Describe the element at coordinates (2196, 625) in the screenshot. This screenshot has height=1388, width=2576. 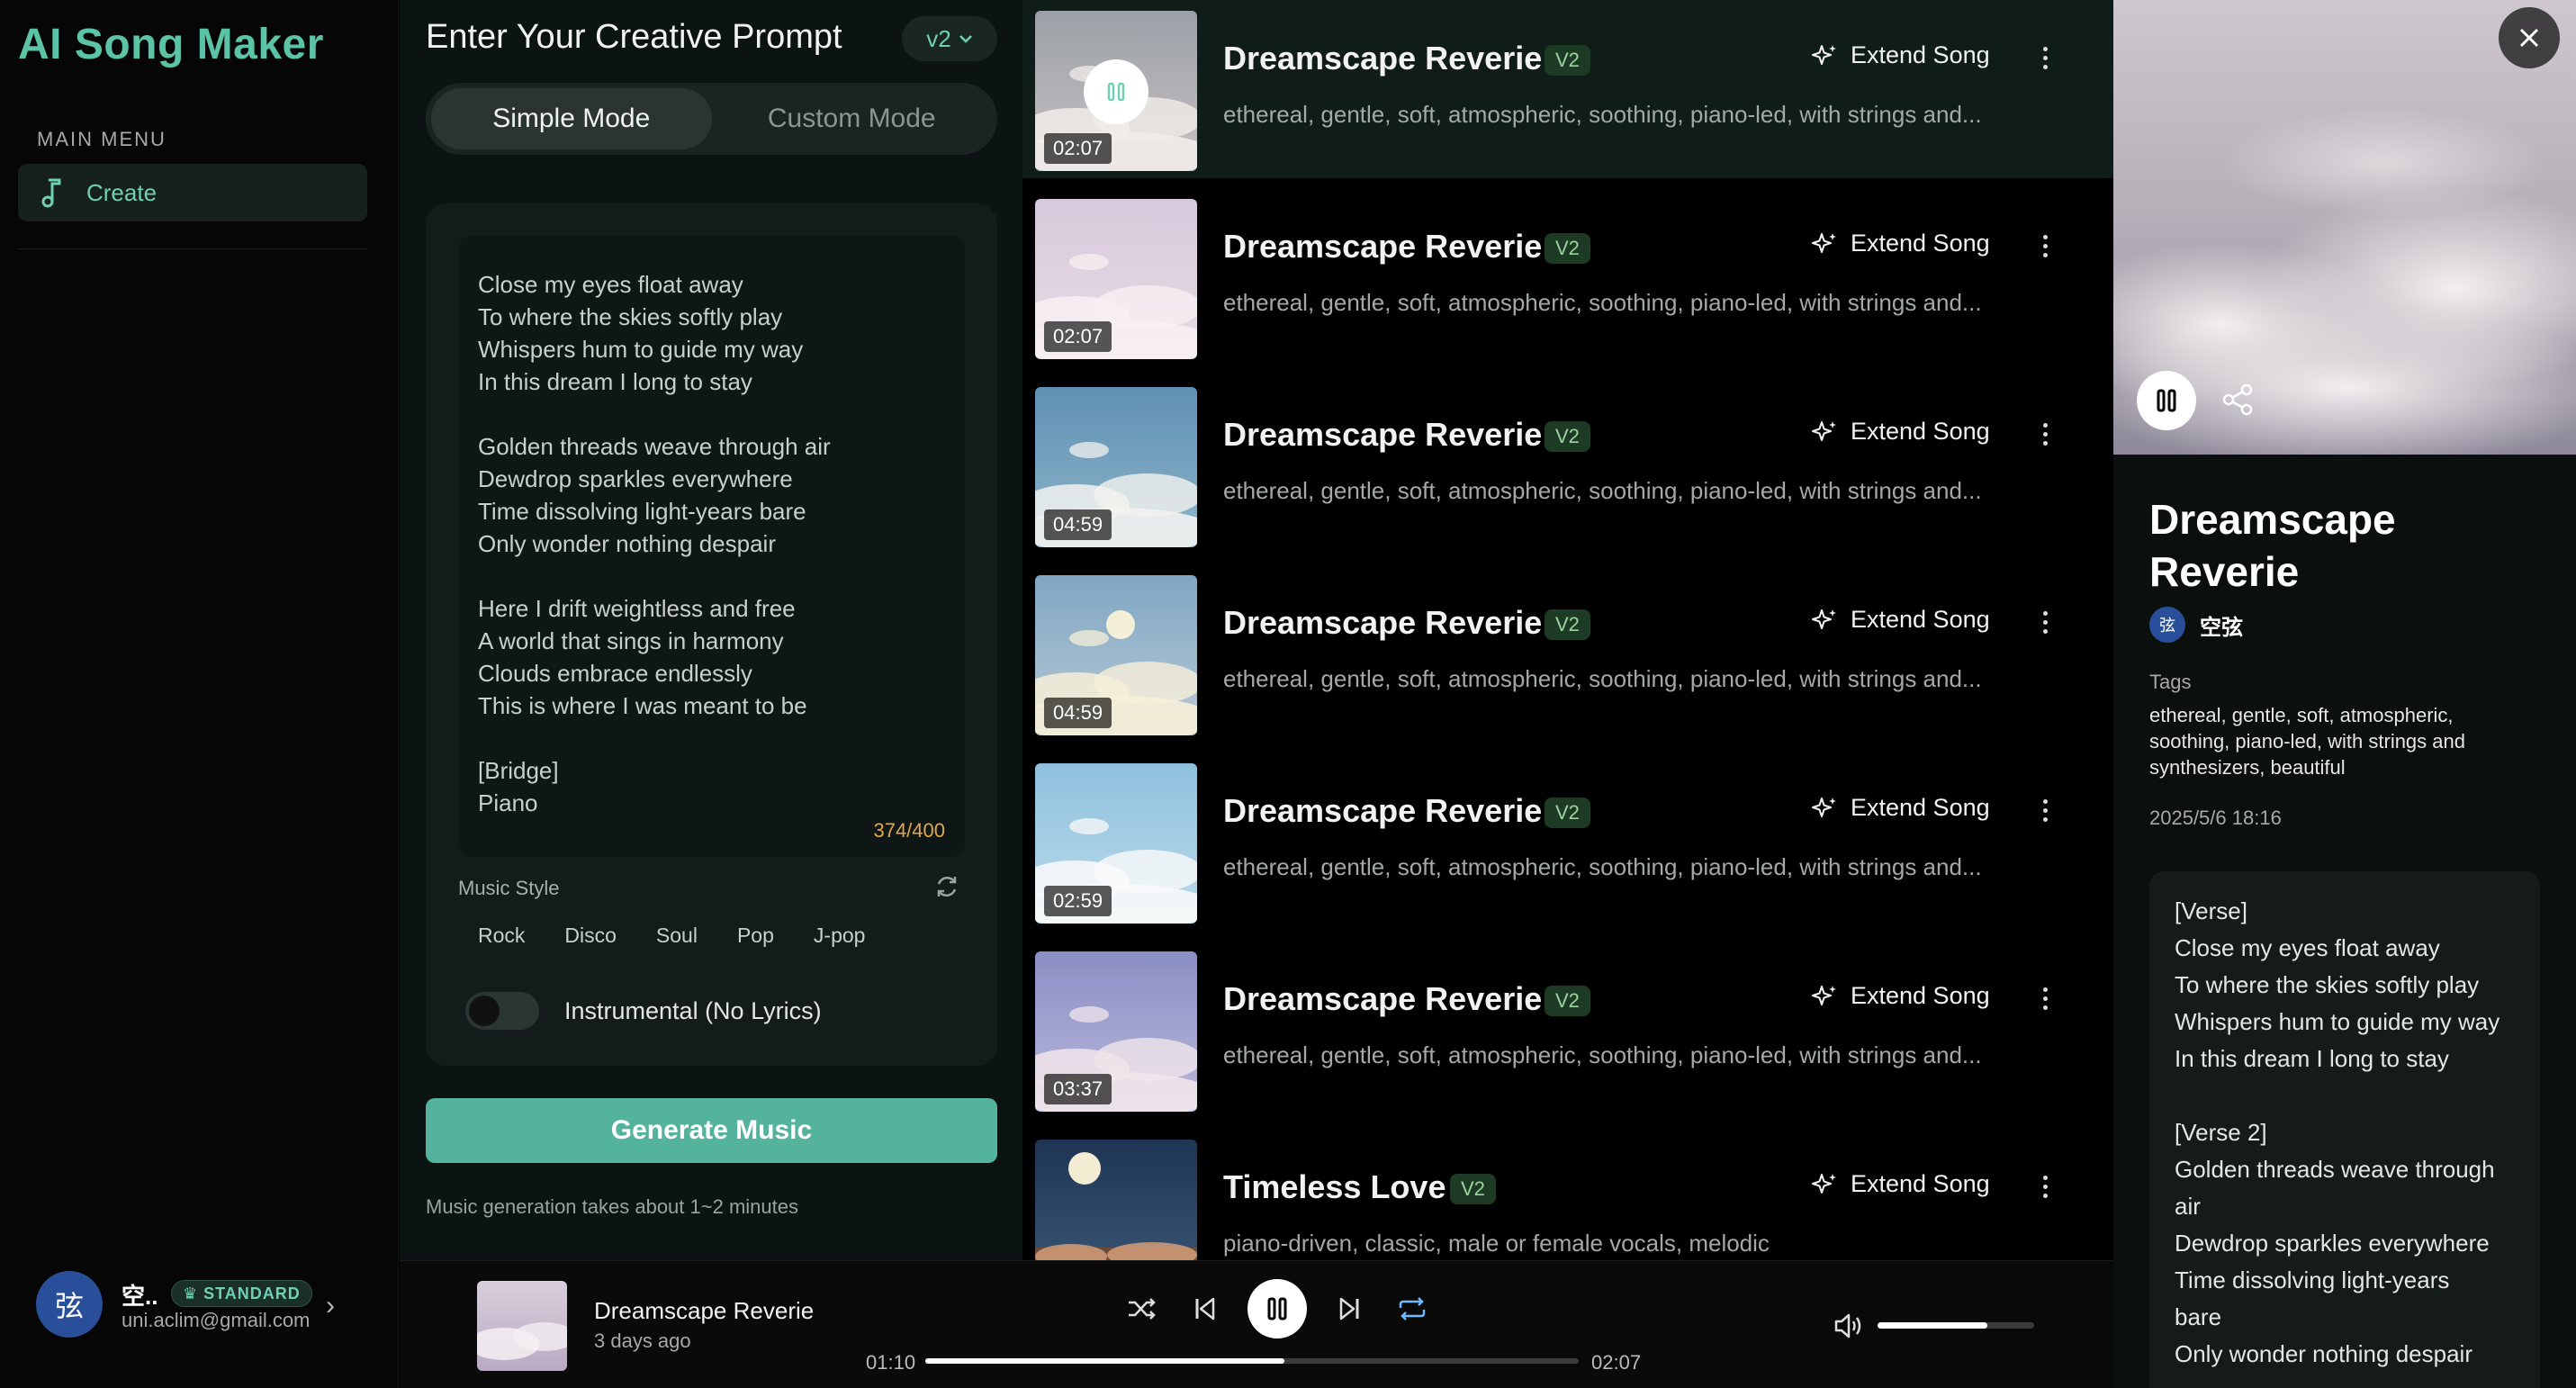
I see `detail-author: 弦 空弦` at that location.